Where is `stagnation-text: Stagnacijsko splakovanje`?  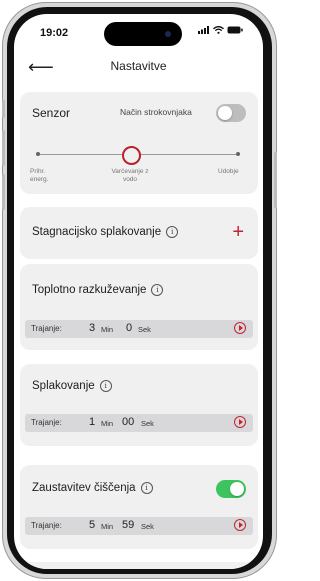
stagnation-text: Stagnacijsko splakovanje is located at coordinates (97, 232).